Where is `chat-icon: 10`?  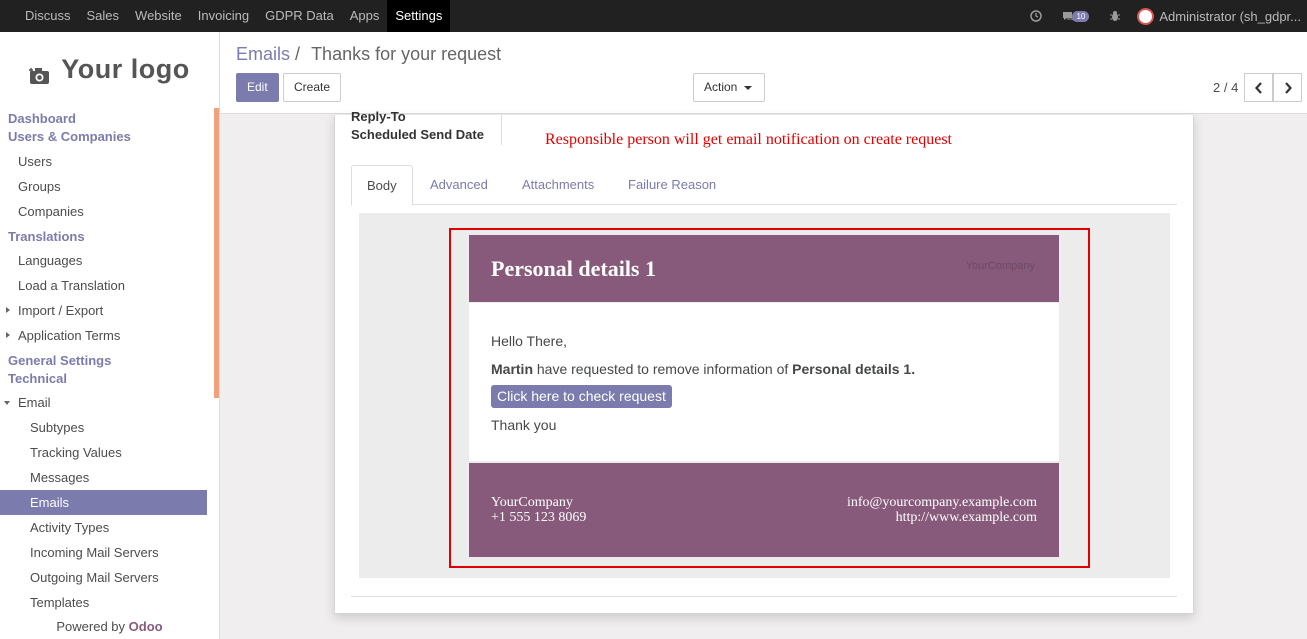 chat-icon: 10 is located at coordinates (1076, 16).